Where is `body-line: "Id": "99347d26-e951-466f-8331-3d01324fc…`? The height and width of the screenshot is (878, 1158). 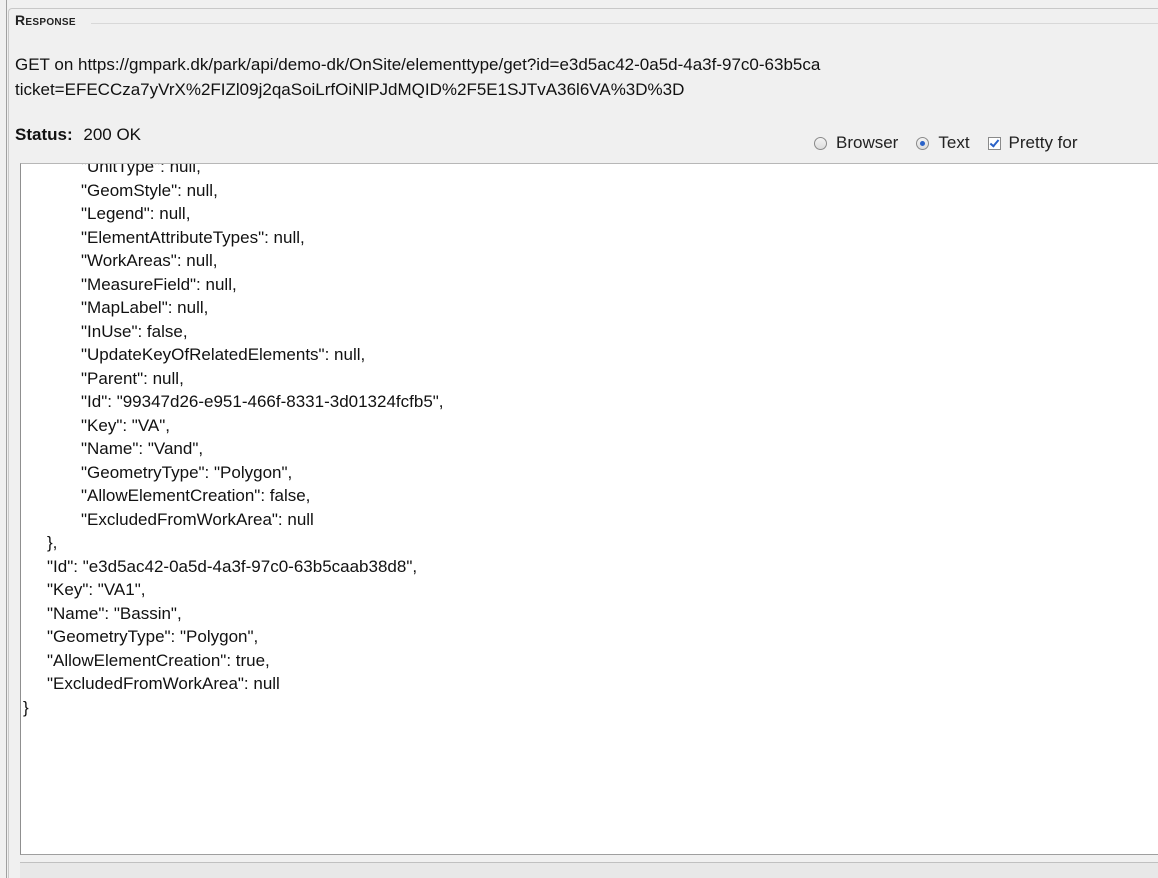
body-line: "Id": "99347d26-e951-466f-8331-3d01324fc… is located at coordinates (262, 401).